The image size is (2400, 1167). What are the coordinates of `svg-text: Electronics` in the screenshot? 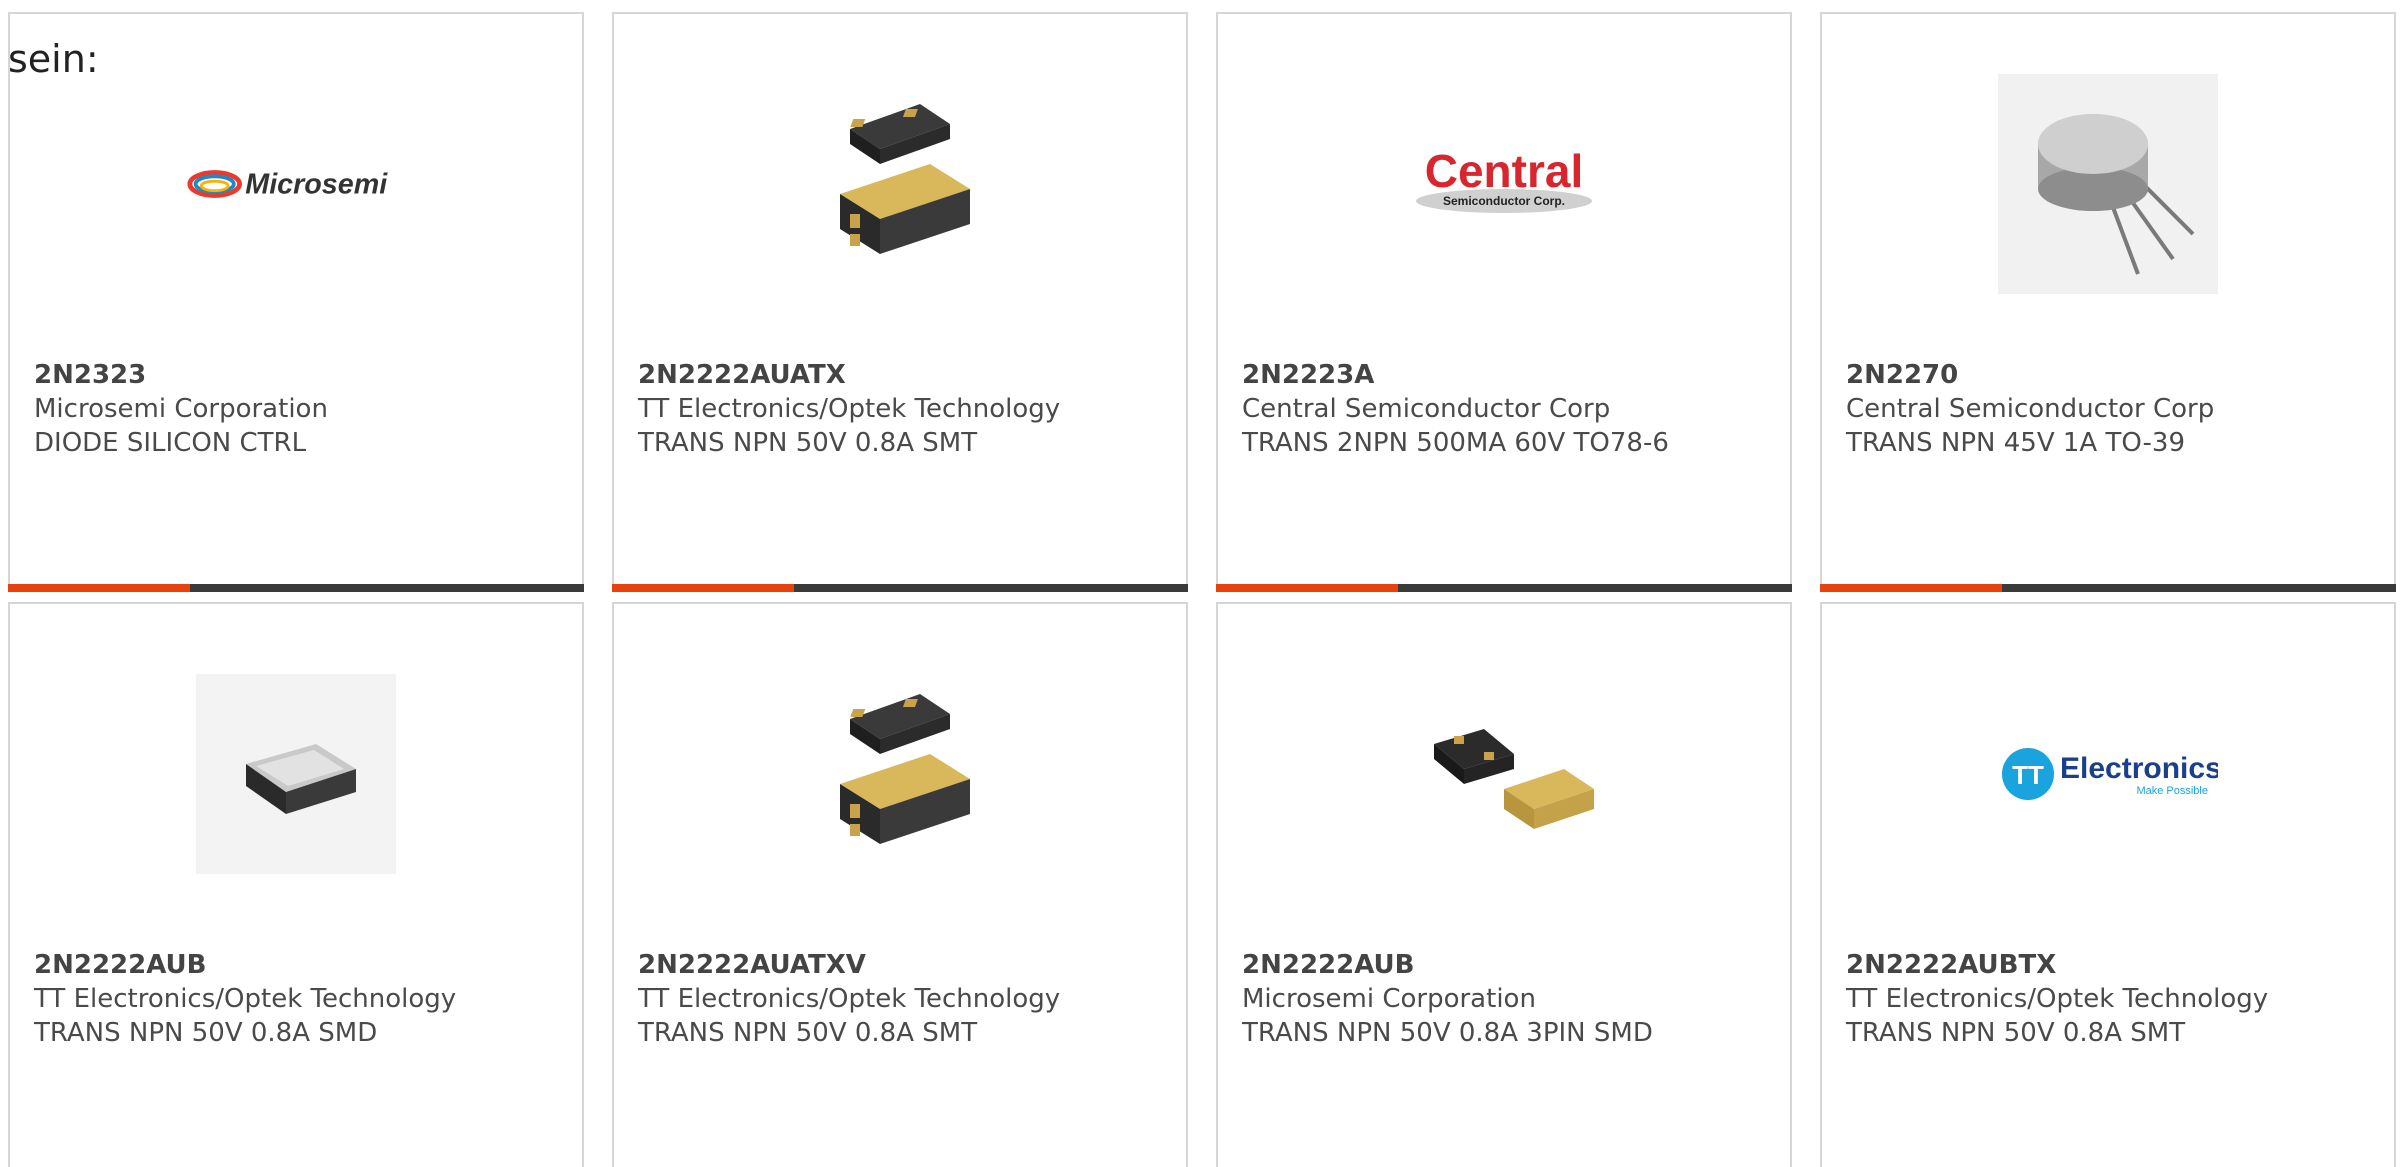 It's located at (2139, 768).